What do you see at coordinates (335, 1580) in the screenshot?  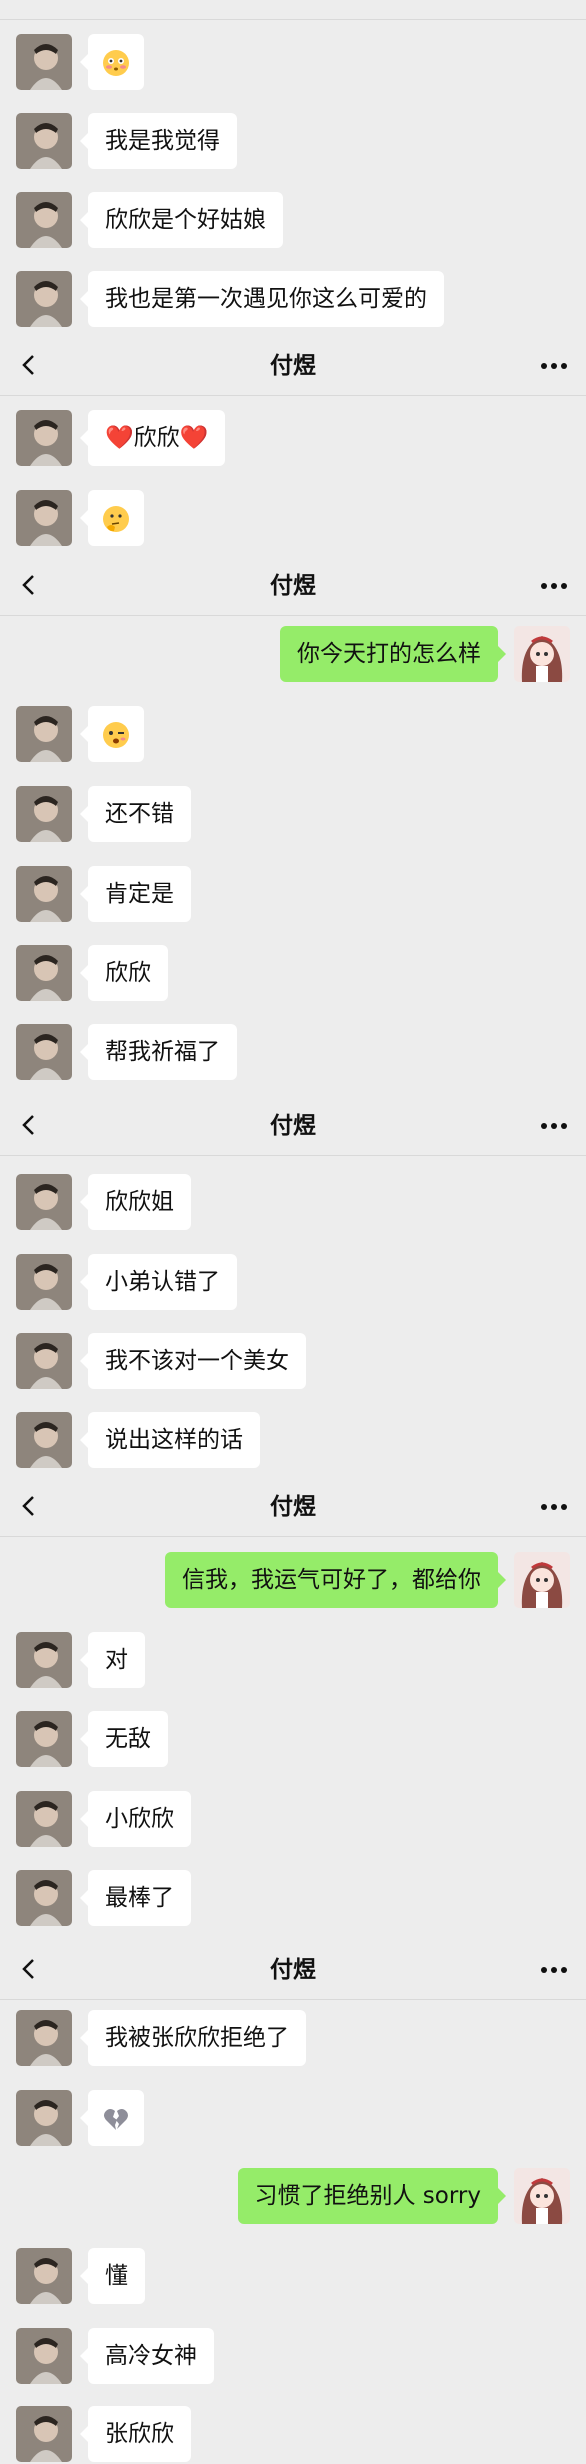 I see `message-bubble: 信我，我运气可好了，都给你` at bounding box center [335, 1580].